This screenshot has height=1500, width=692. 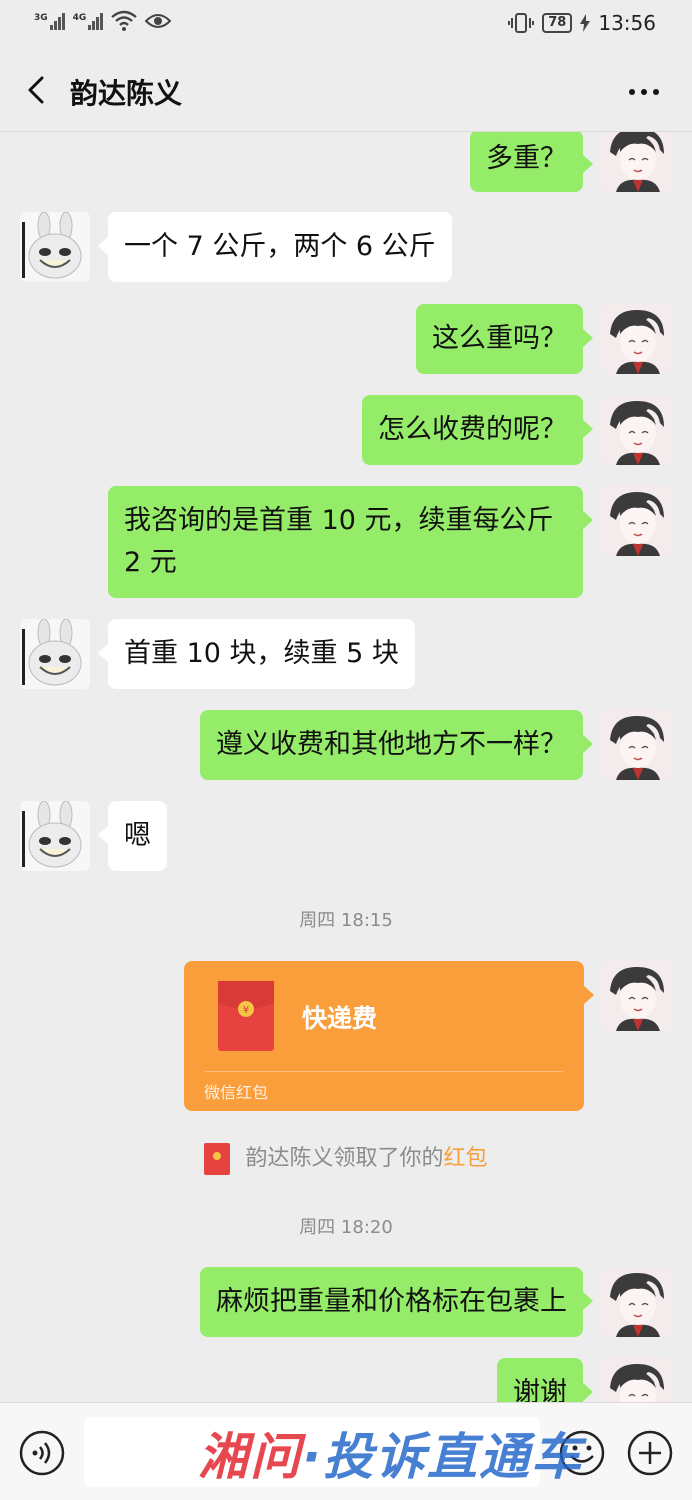 I want to click on status-right: 78 13:56, so click(x=582, y=23).